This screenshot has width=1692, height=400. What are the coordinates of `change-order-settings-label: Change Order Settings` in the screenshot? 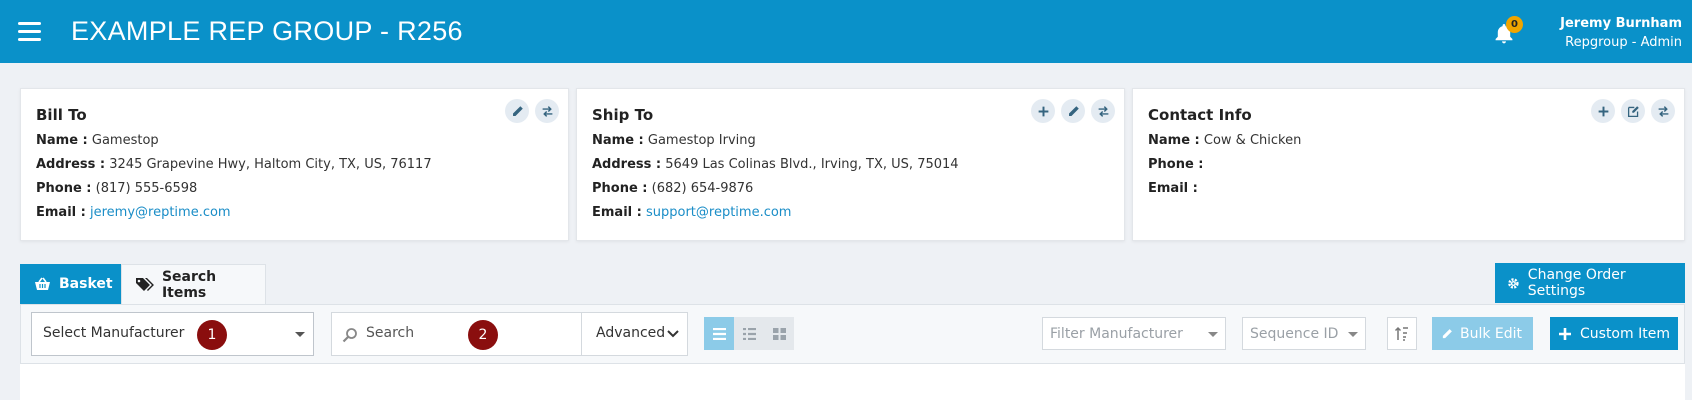 It's located at (1576, 283).